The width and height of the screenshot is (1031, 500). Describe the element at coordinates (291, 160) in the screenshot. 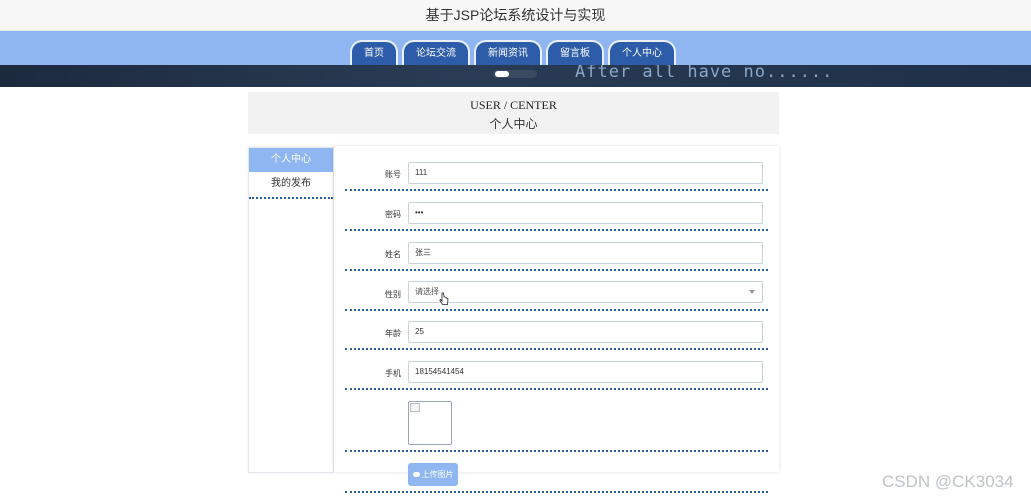

I see `sidebar-item-personal-center: 个人中心` at that location.